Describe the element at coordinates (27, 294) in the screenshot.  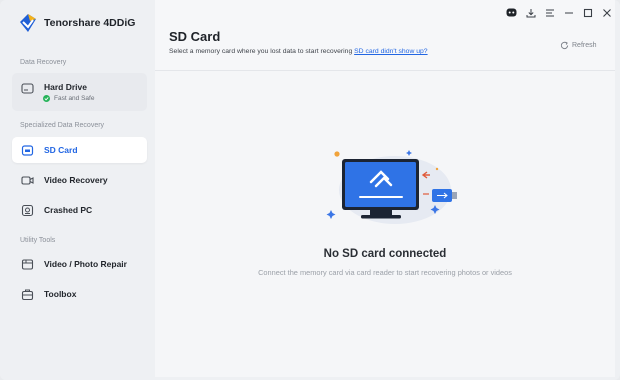
I see `toolbox-icon` at that location.